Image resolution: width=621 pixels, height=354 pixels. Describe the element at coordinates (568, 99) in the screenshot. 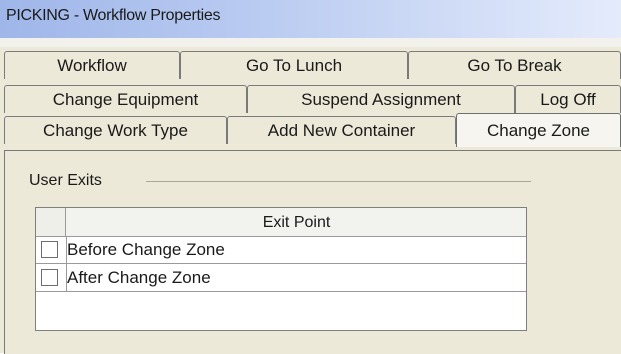

I see `tab-log-off: Log Off` at that location.